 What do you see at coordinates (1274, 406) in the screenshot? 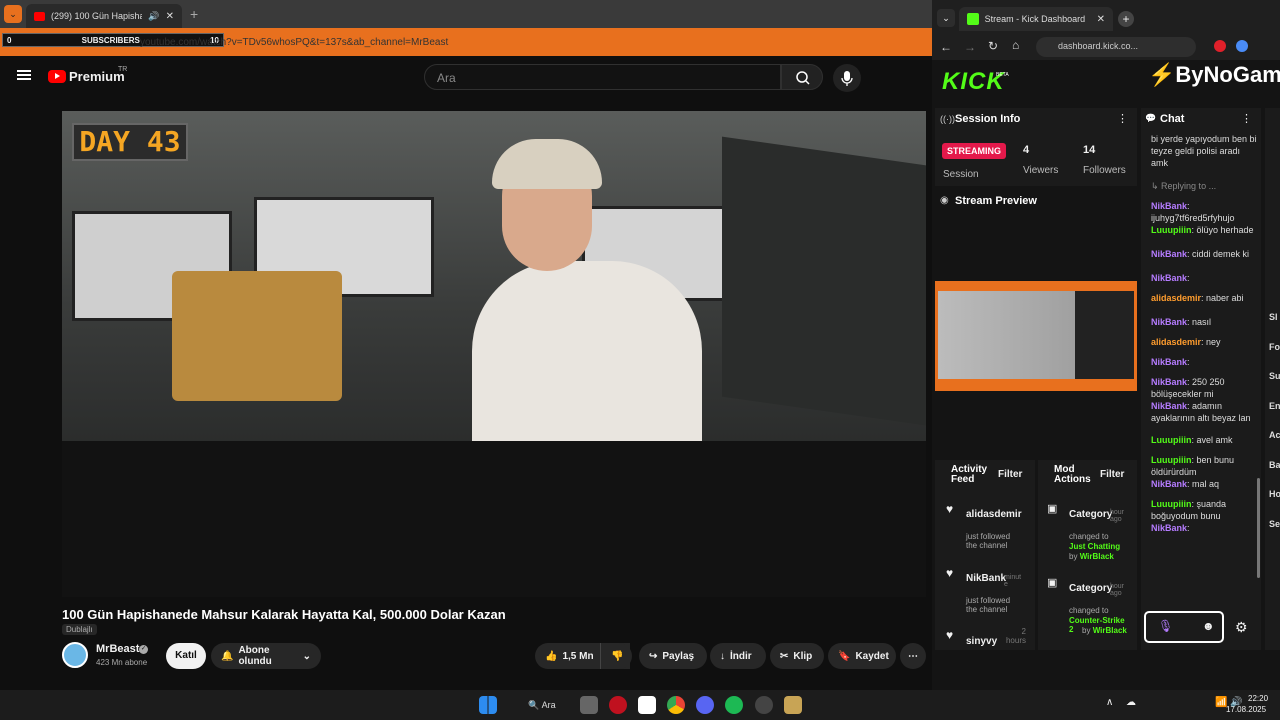
I see `side-menu-item: En` at bounding box center [1274, 406].